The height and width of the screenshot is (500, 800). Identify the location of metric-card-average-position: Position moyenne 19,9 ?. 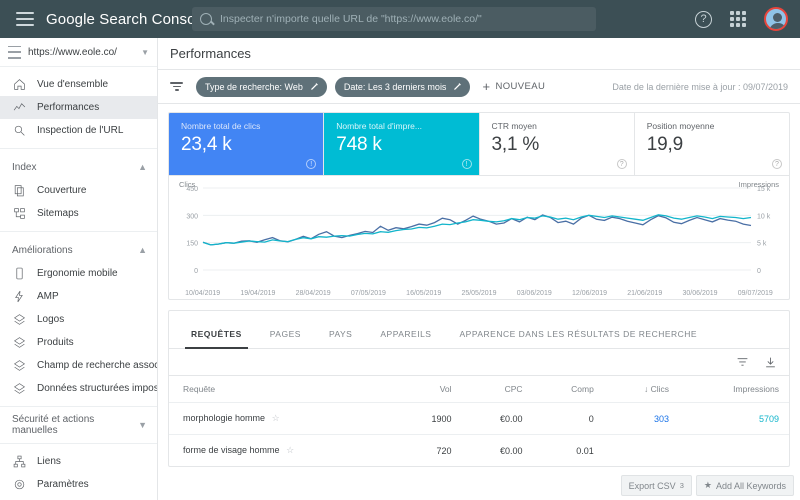
(712, 144).